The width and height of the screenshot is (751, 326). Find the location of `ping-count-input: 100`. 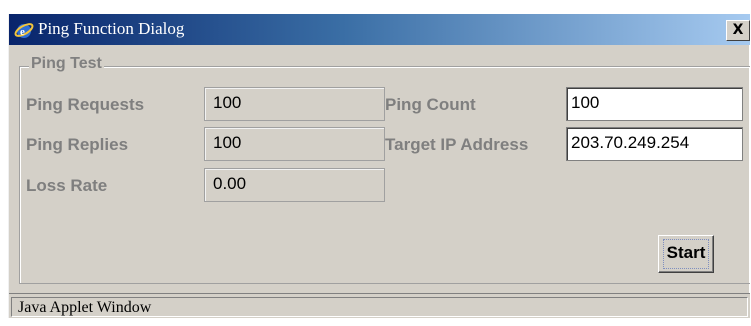

ping-count-input: 100 is located at coordinates (654, 104).